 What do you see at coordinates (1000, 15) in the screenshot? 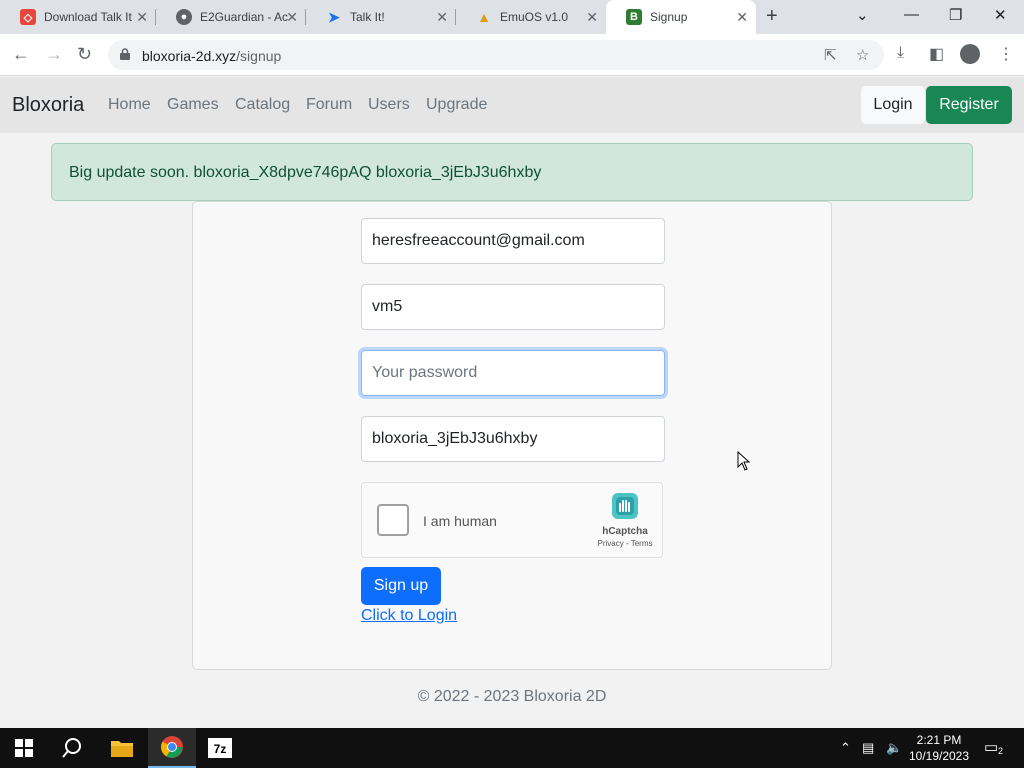
I see `close-window-icon: ✕` at bounding box center [1000, 15].